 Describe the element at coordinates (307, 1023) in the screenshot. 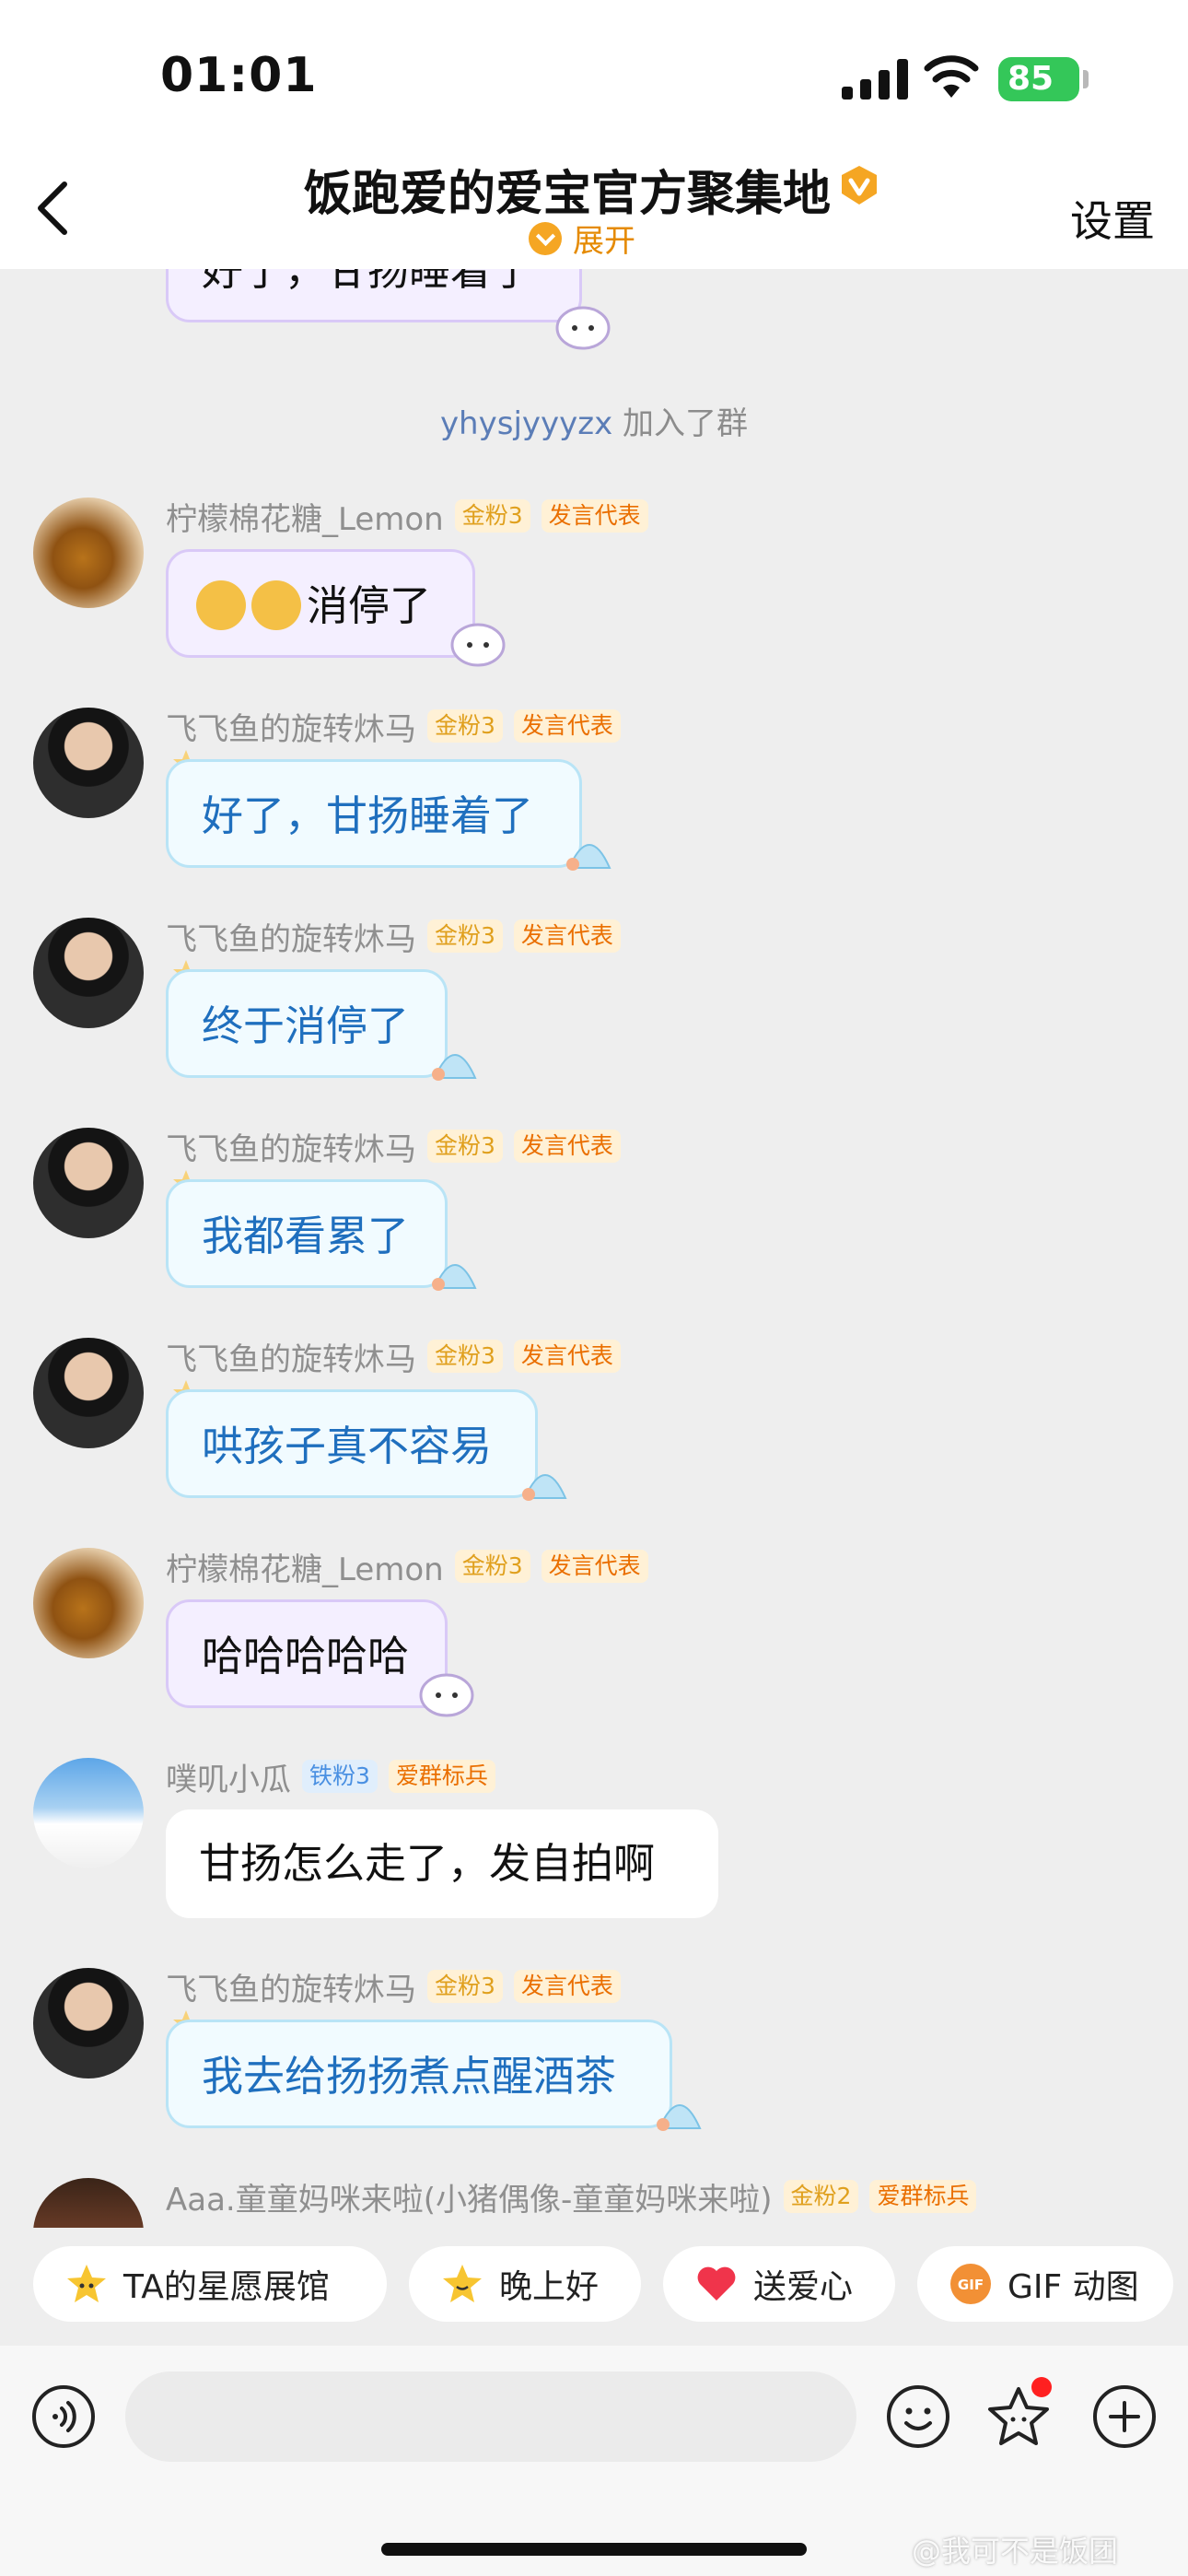

I see `message-bubble: 终于消停了` at that location.